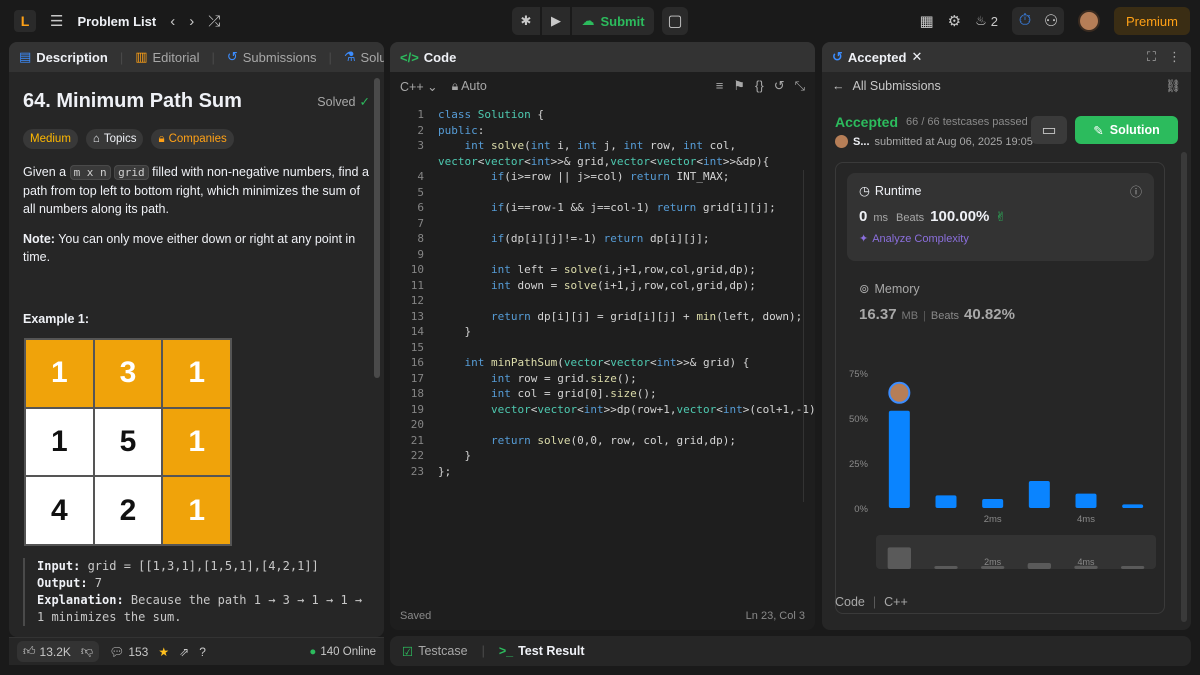  Describe the element at coordinates (63, 57) in the screenshot. I see `tab-description: ▤ Description` at that location.